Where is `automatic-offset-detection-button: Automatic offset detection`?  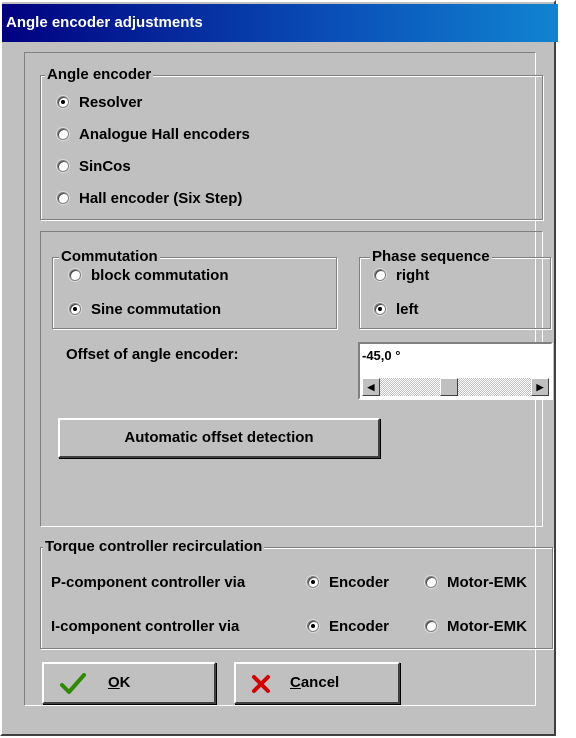 automatic-offset-detection-button: Automatic offset detection is located at coordinates (219, 438).